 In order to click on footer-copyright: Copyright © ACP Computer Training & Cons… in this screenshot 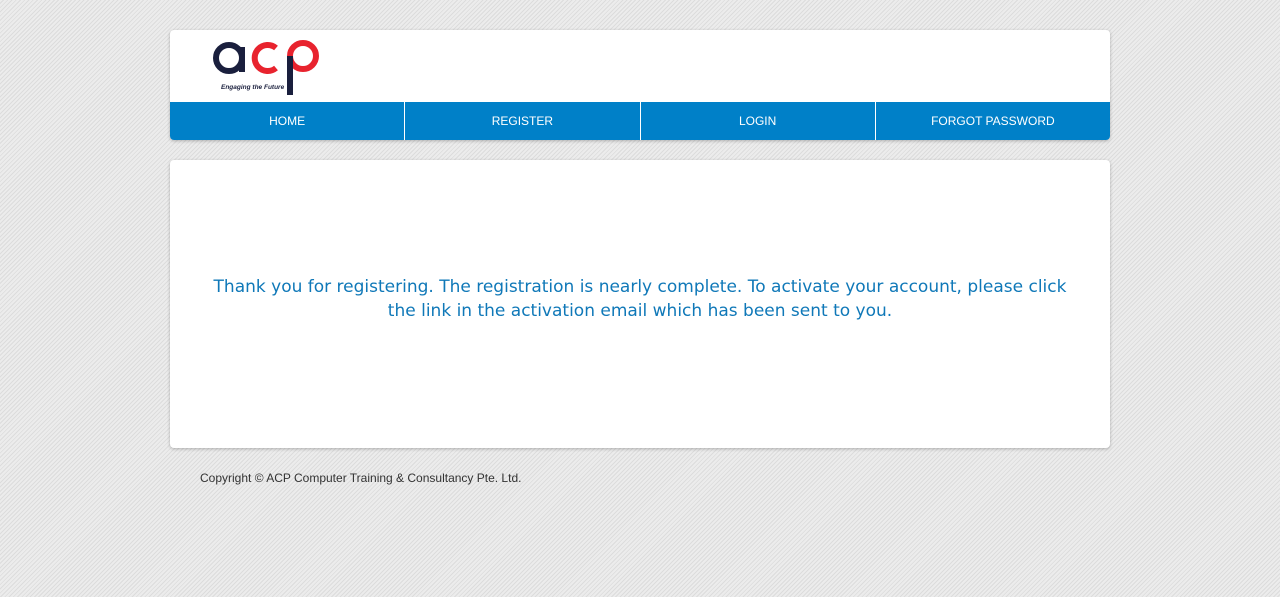, I will do `click(361, 478)`.